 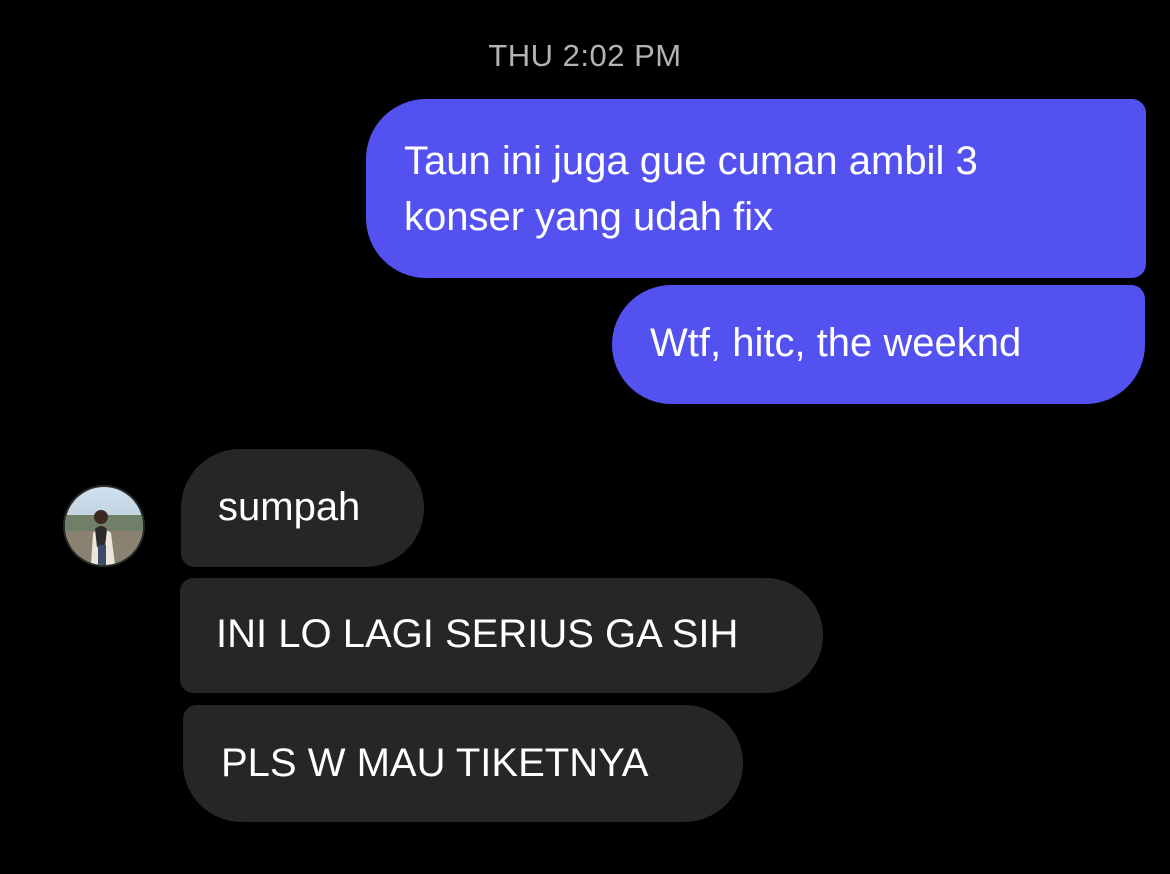 I want to click on received-message-bubble: INI LO LAGI SERIUS GA SIH, so click(x=501, y=635).